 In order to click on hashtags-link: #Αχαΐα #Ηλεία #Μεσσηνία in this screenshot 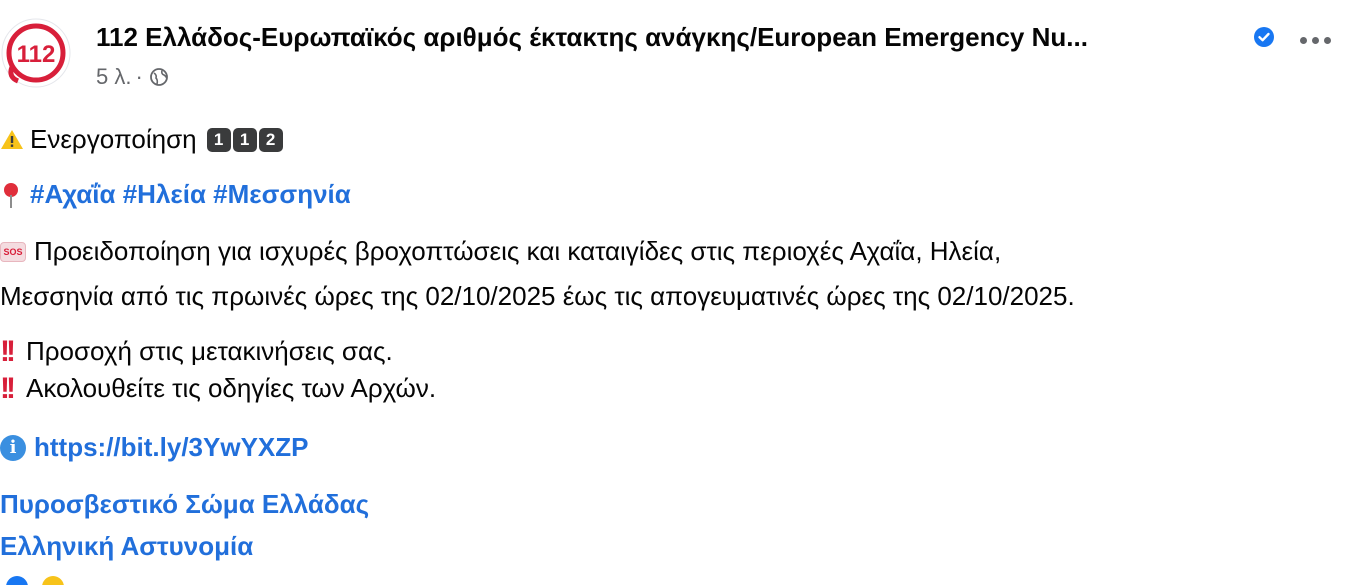, I will do `click(190, 194)`.